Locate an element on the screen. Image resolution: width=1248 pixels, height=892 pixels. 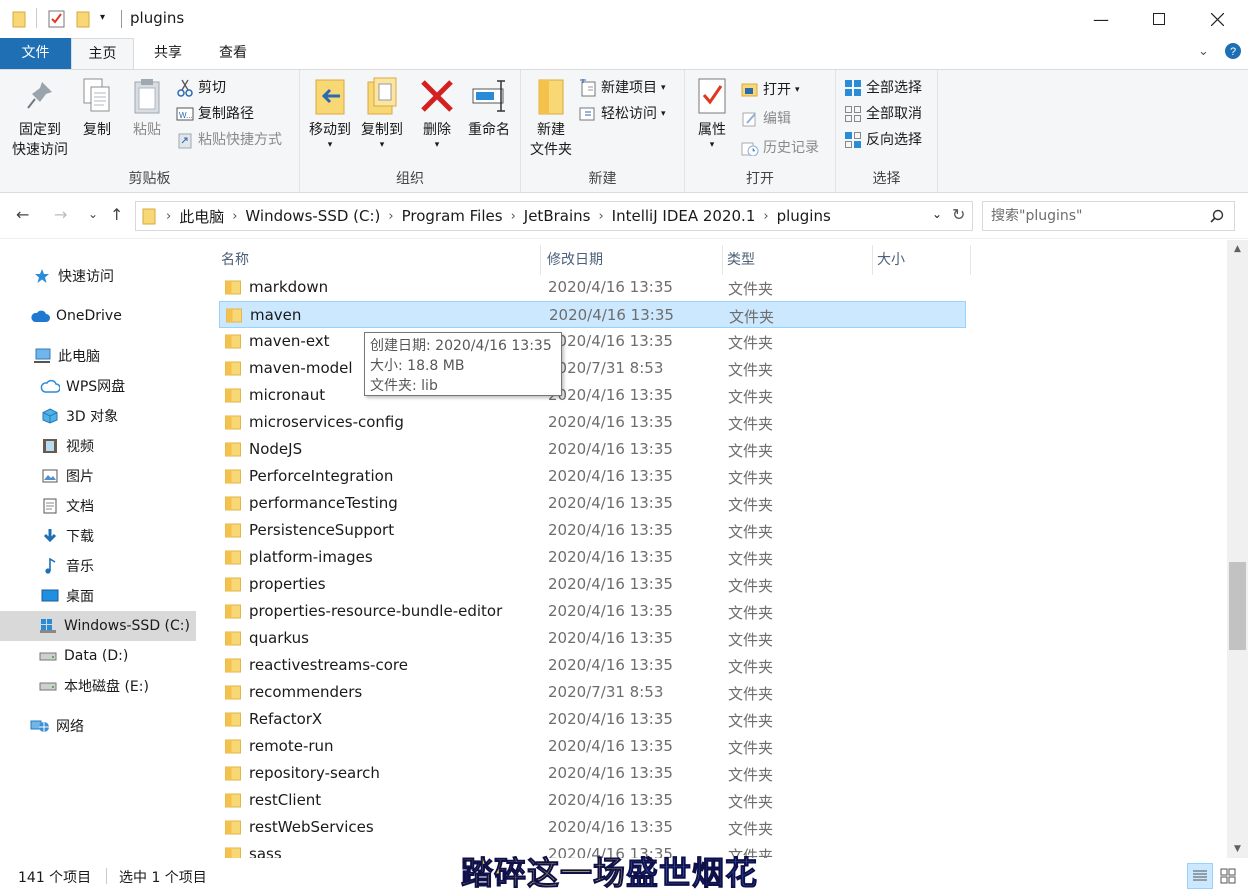
sidebar-item-music: 音乐 is located at coordinates (98, 566).